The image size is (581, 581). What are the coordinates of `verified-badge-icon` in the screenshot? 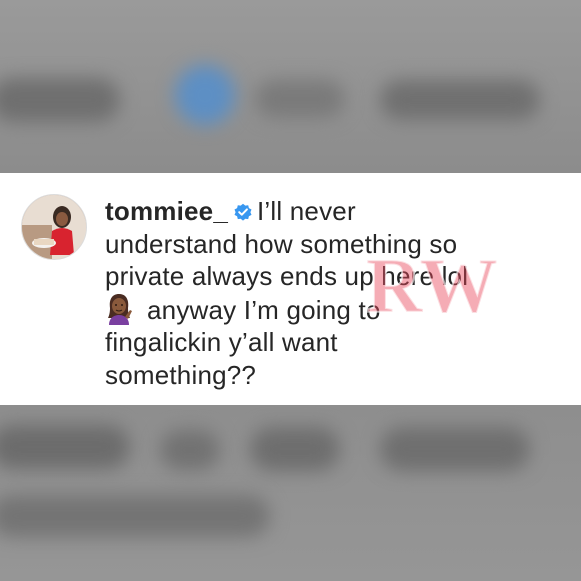 It's located at (243, 212).